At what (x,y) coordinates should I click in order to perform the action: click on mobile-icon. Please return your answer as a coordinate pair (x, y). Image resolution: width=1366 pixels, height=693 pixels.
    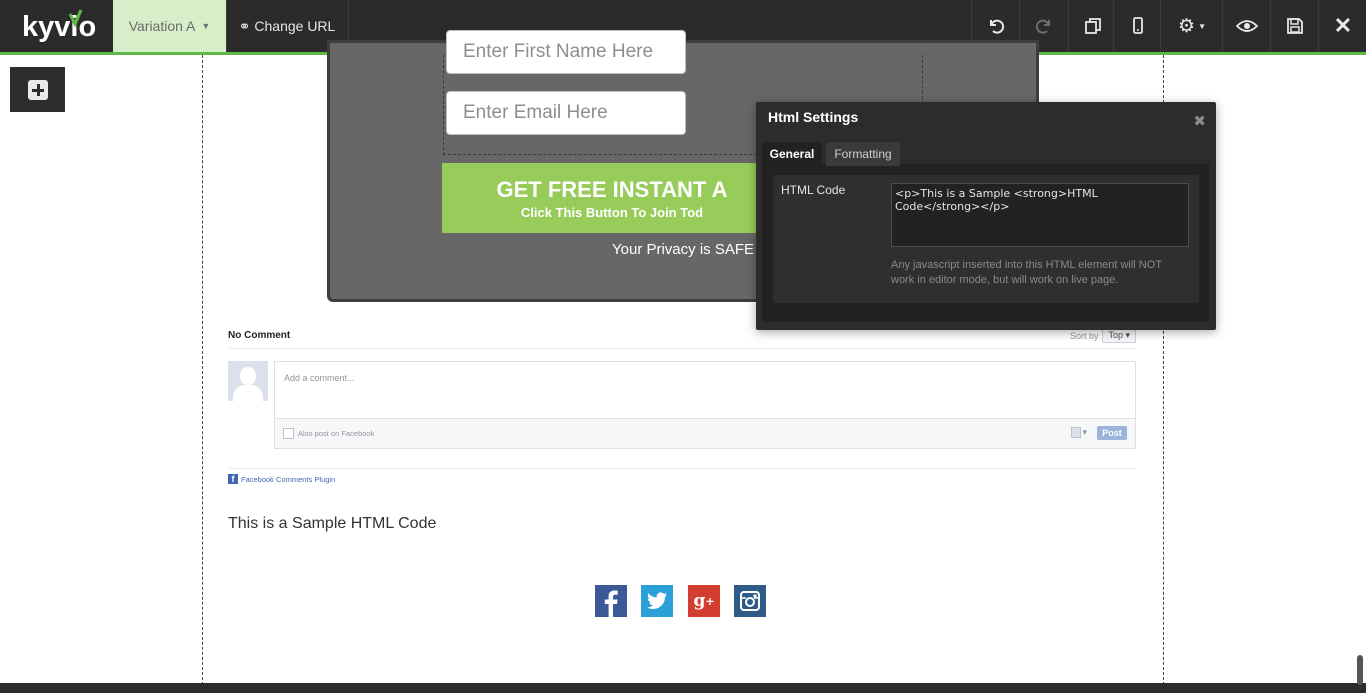
    Looking at the image, I should click on (1138, 25).